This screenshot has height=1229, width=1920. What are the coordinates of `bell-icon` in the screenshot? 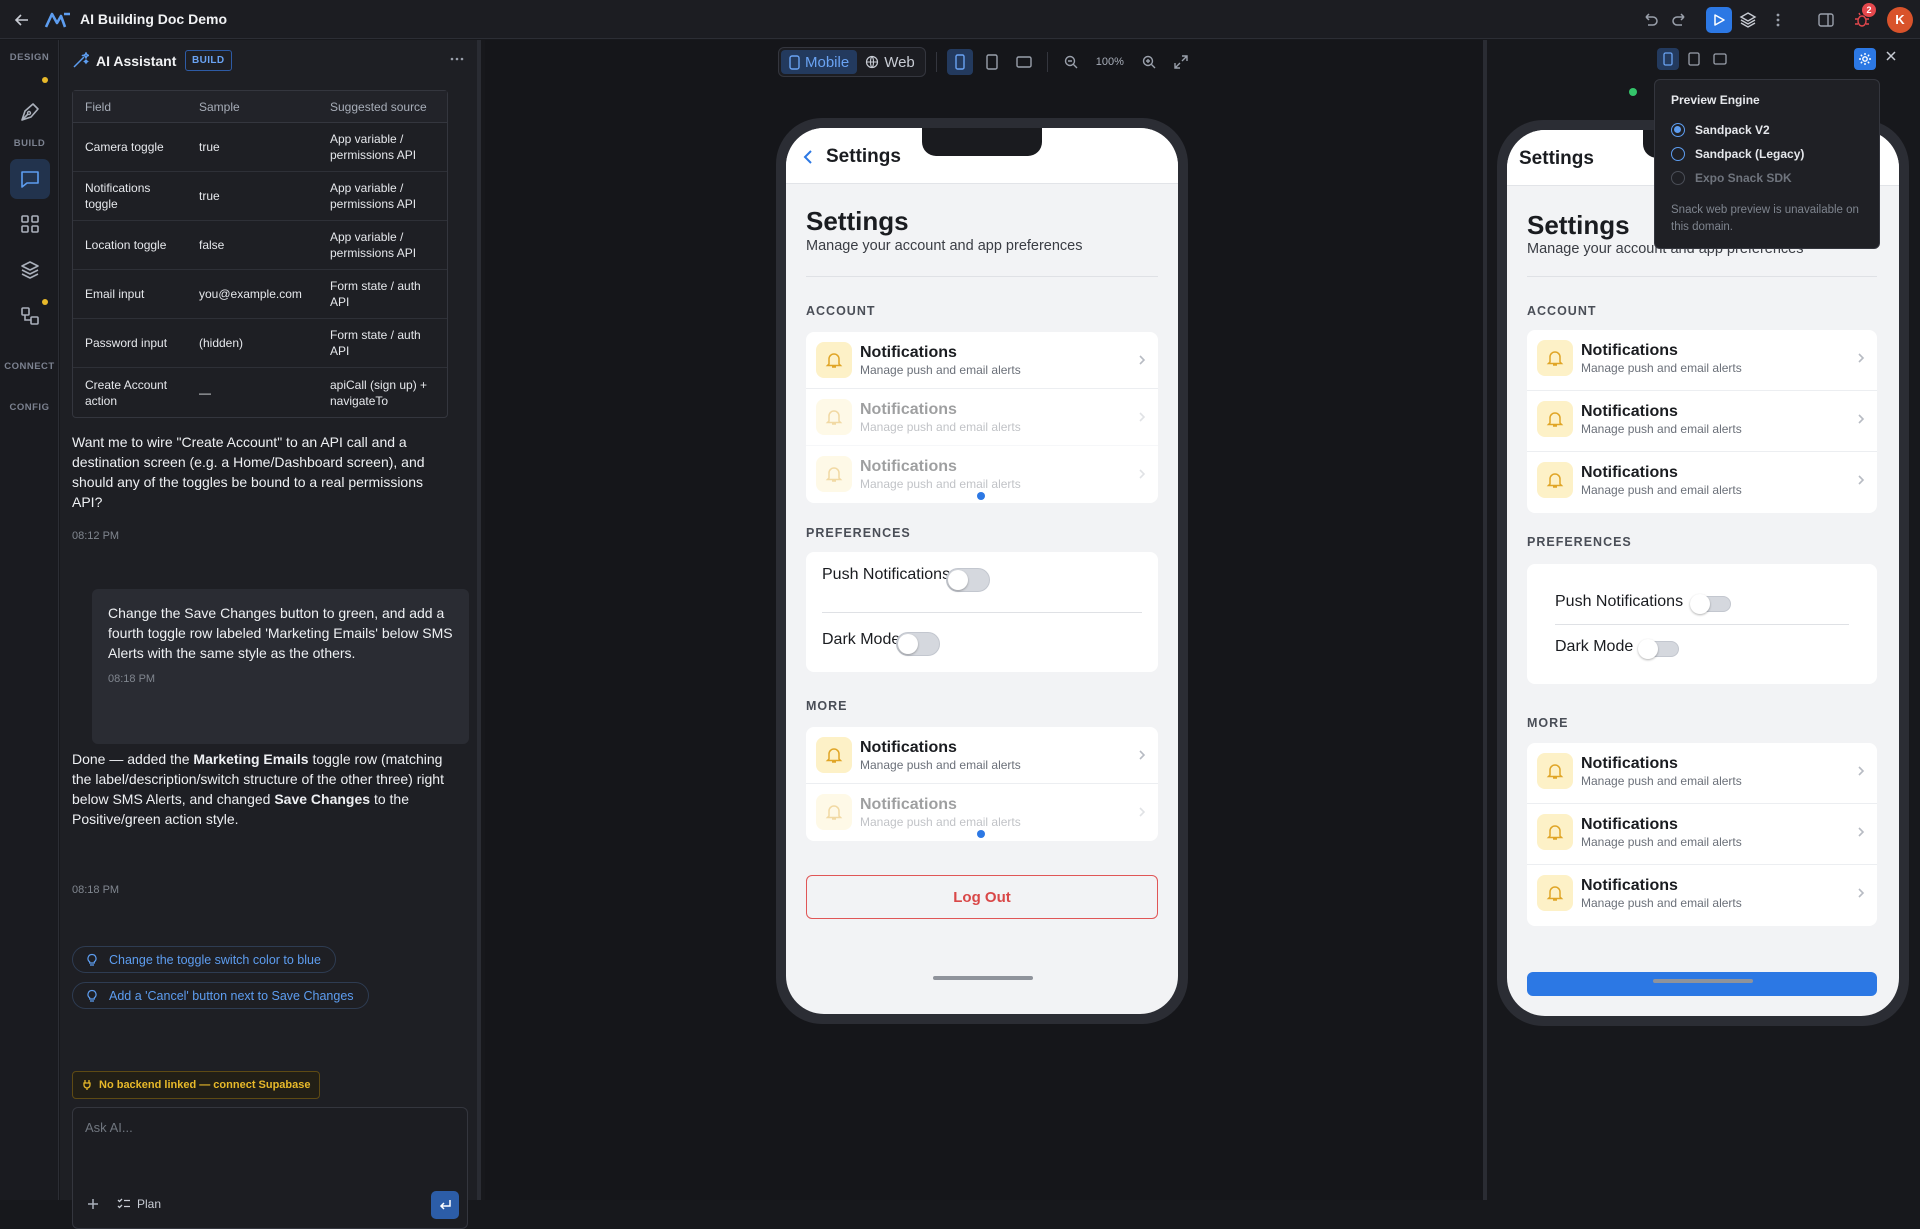 It's located at (1555, 832).